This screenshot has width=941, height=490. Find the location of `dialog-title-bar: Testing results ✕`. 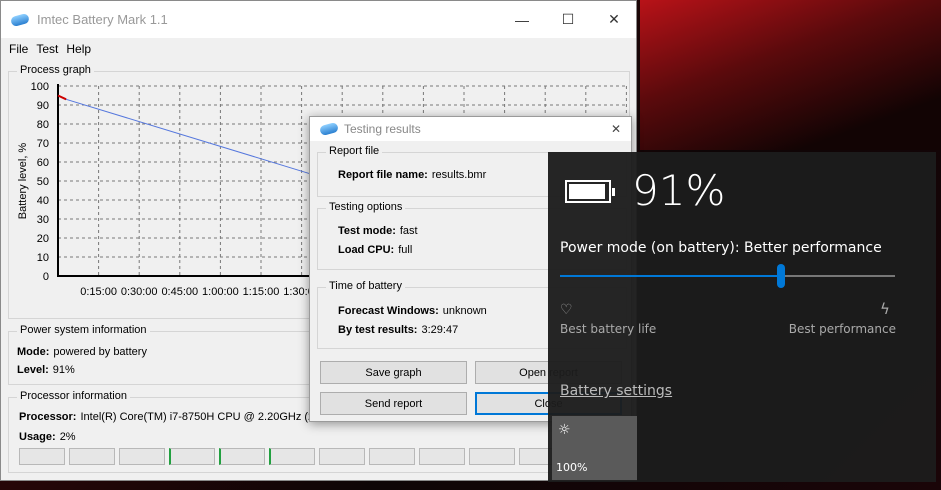

dialog-title-bar: Testing results ✕ is located at coordinates (470, 129).